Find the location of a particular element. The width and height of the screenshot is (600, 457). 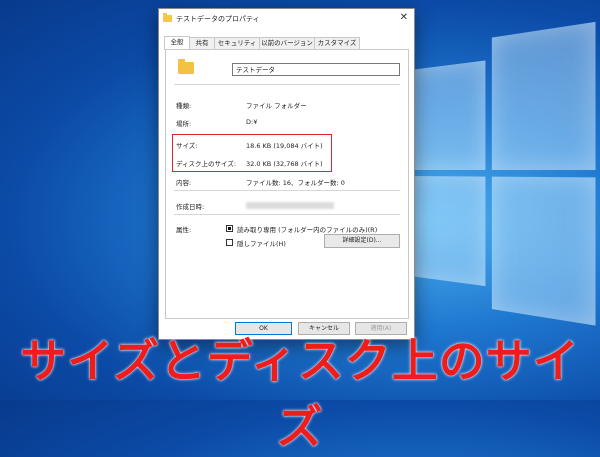

type-value: ファイル フォルダー is located at coordinates (276, 106).